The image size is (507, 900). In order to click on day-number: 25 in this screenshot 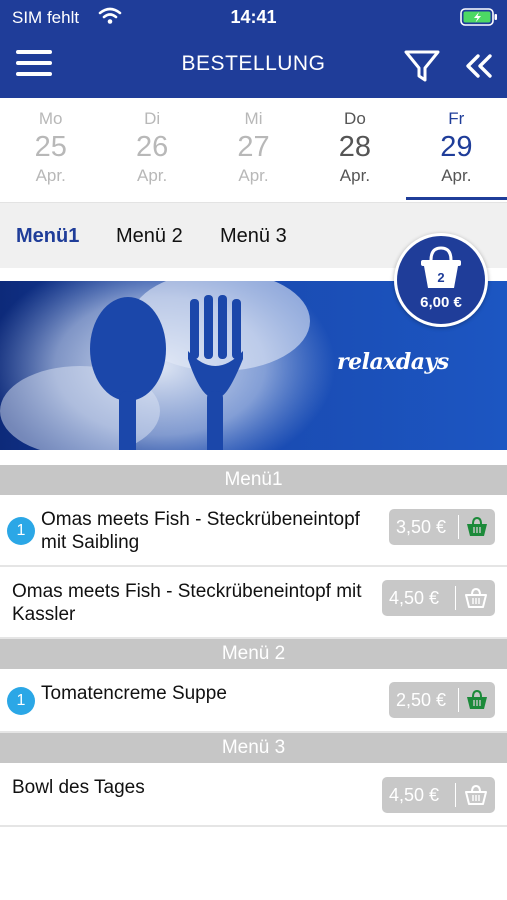, I will do `click(50, 147)`.